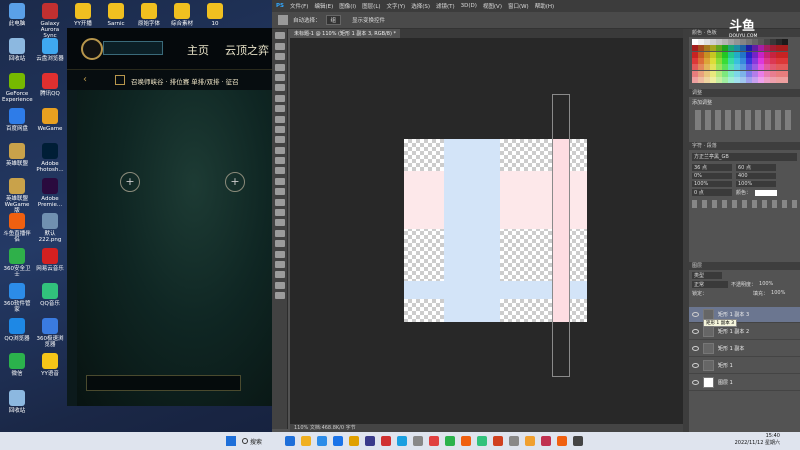  Describe the element at coordinates (744, 120) in the screenshot. I see `adjust-icons` at that location.